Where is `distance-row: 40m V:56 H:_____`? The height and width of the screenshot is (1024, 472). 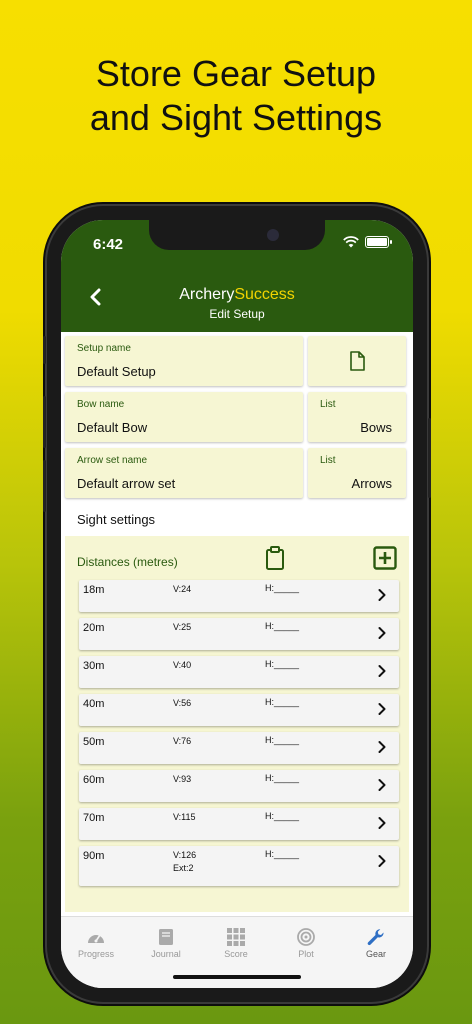 distance-row: 40m V:56 H:_____ is located at coordinates (239, 710).